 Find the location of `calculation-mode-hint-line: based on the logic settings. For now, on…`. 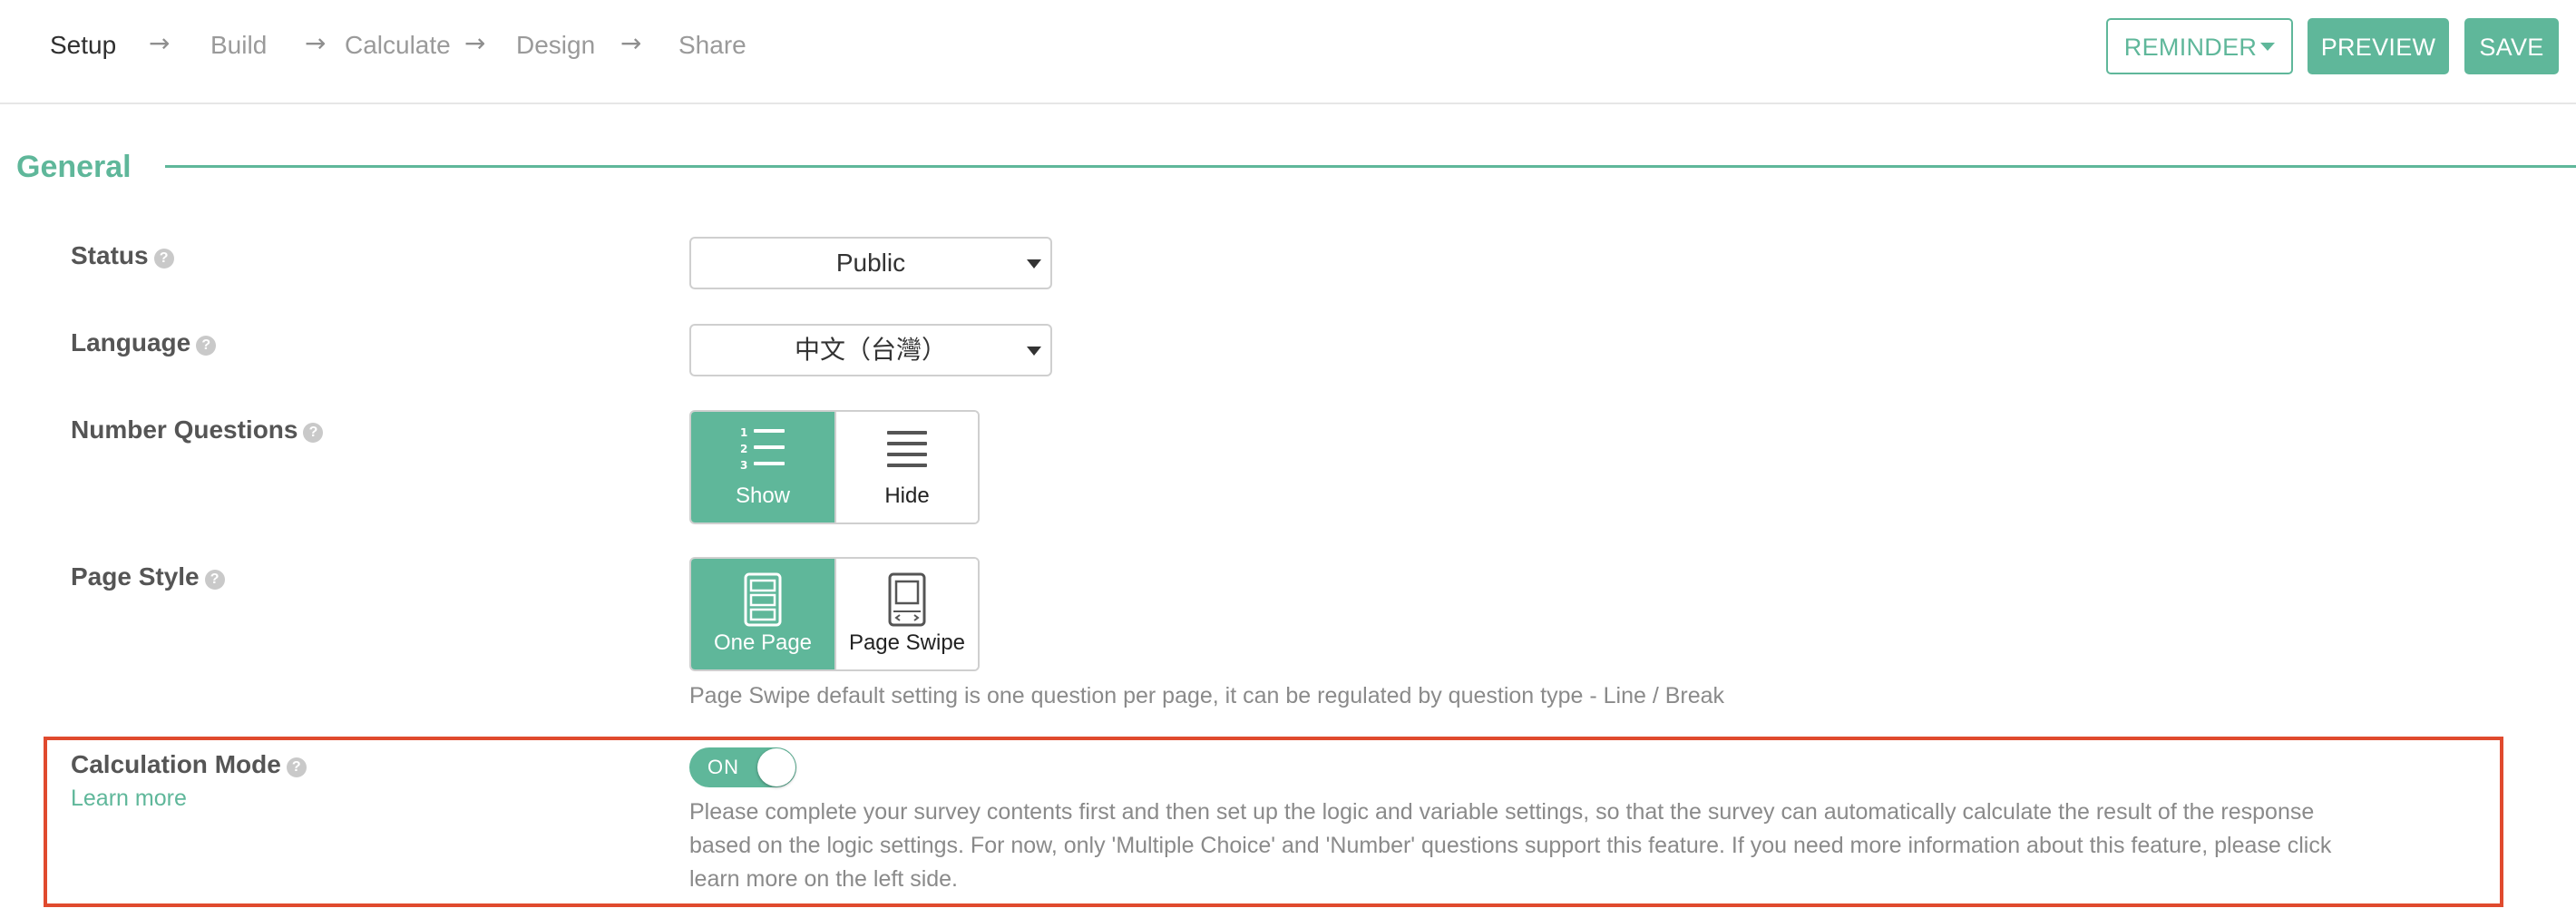

calculation-mode-hint-line: based on the logic settings. For now, on… is located at coordinates (1510, 845).